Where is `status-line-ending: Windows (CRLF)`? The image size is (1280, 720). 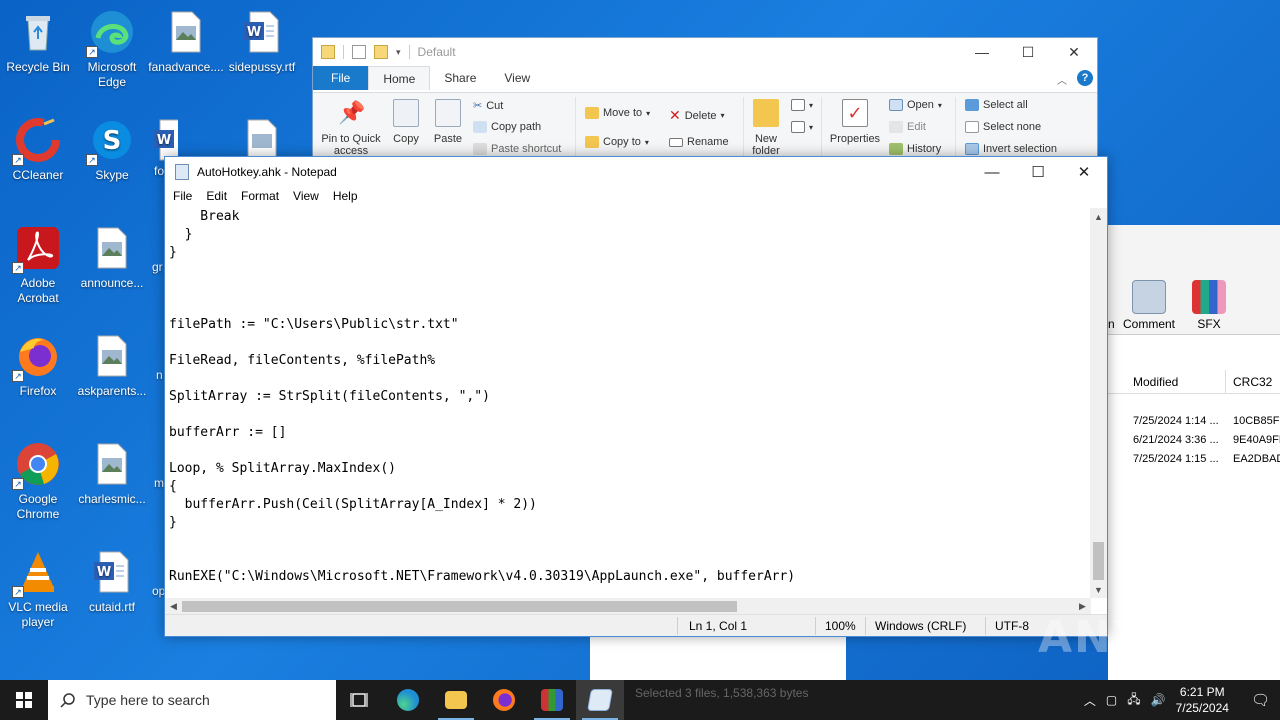
status-line-ending: Windows (CRLF) is located at coordinates (921, 626).